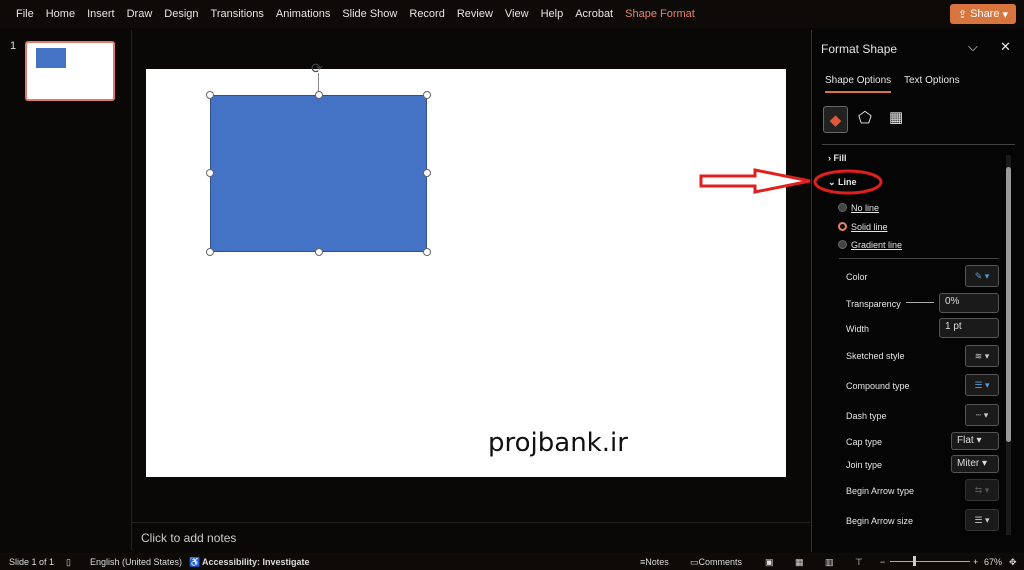 Image resolution: width=1024 pixels, height=570 pixels. What do you see at coordinates (799, 562) in the screenshot?
I see `slide-sorter-icon: ▦` at bounding box center [799, 562].